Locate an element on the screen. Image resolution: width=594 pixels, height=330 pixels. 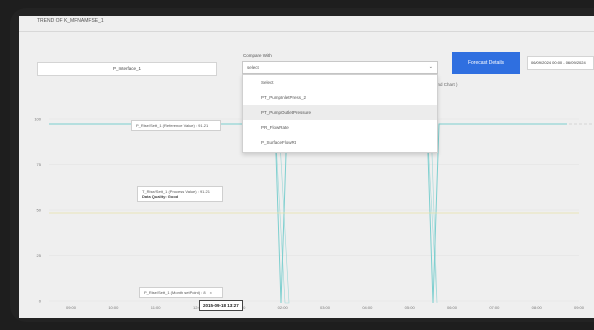
cursor-tooltip: P_Rise/Sett_1 (Month setPoint) : 8 x is located at coordinates (181, 292).